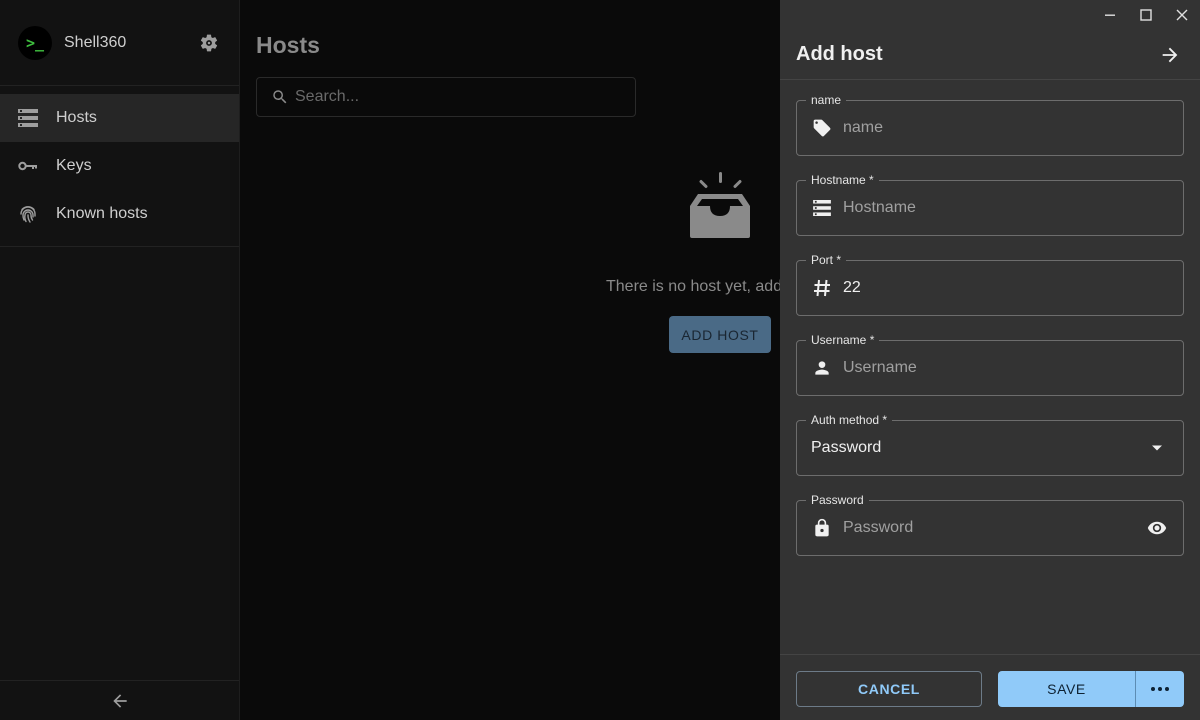 The image size is (1200, 720). I want to click on cancel-button: CANCEL, so click(889, 689).